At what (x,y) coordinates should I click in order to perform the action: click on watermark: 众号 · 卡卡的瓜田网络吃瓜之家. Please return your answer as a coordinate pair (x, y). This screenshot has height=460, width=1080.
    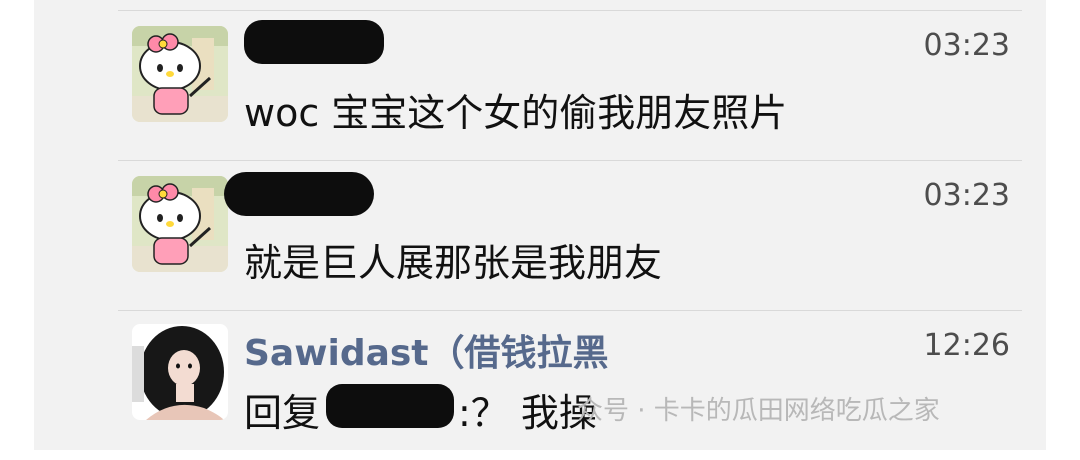
    Looking at the image, I should click on (758, 411).